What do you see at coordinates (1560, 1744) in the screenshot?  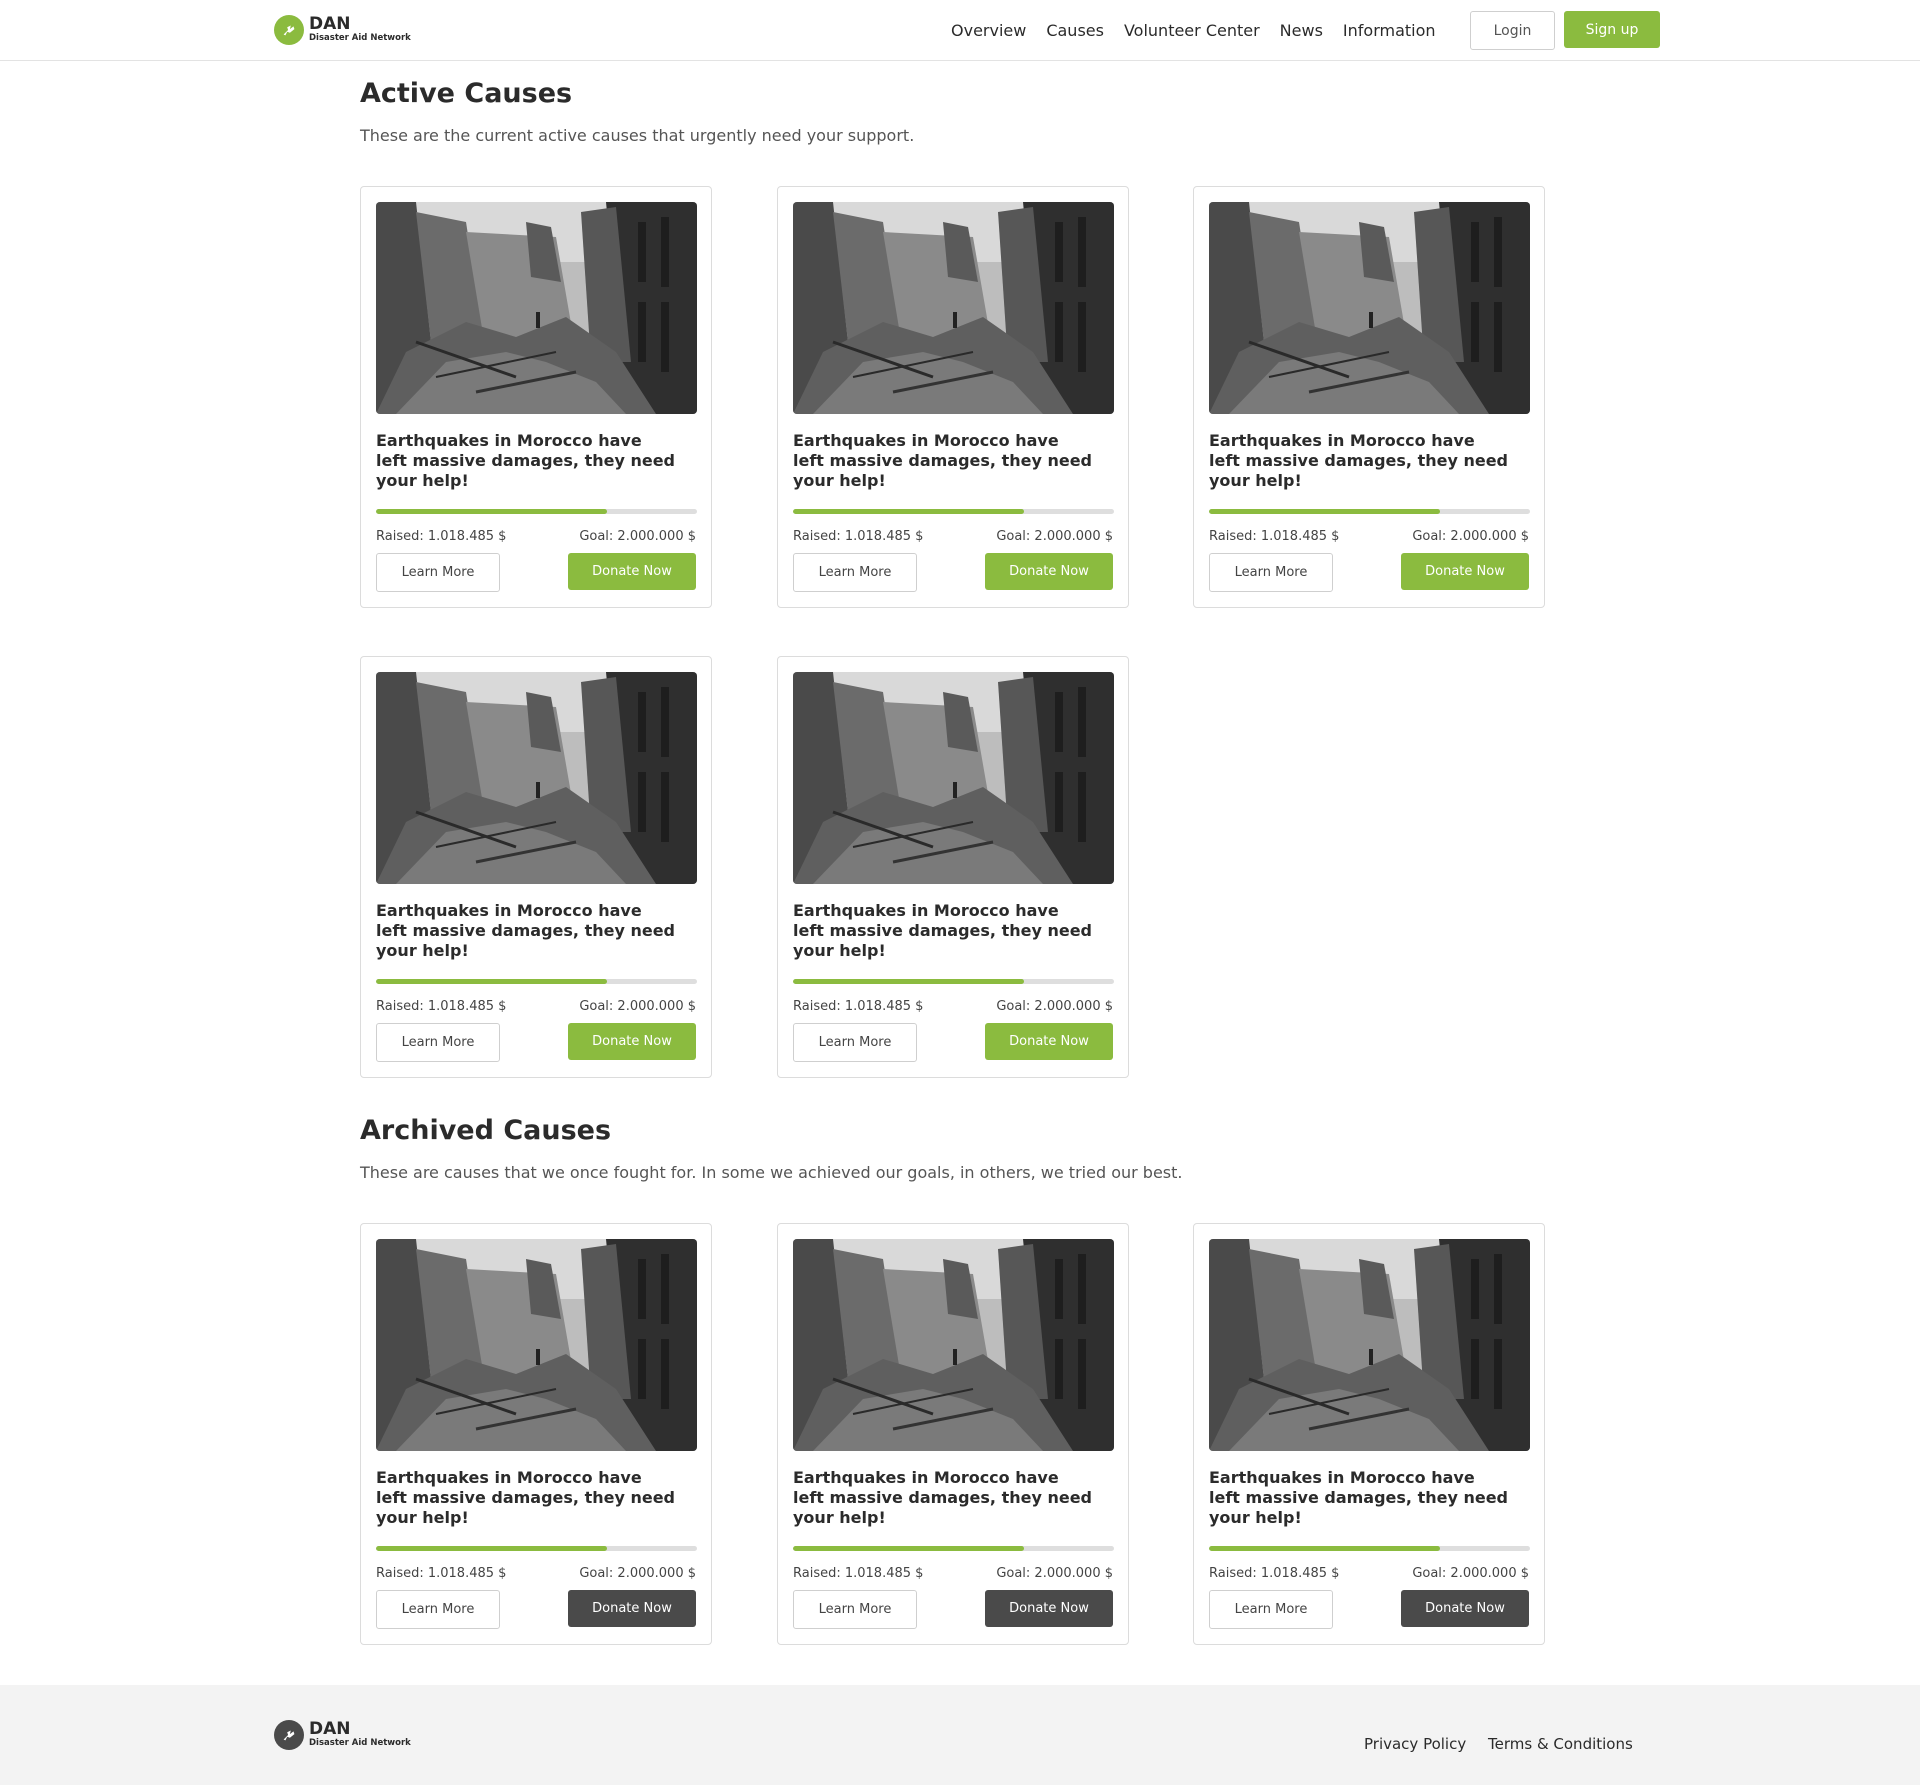 I see `terms-conditions-link: Terms & Conditions` at bounding box center [1560, 1744].